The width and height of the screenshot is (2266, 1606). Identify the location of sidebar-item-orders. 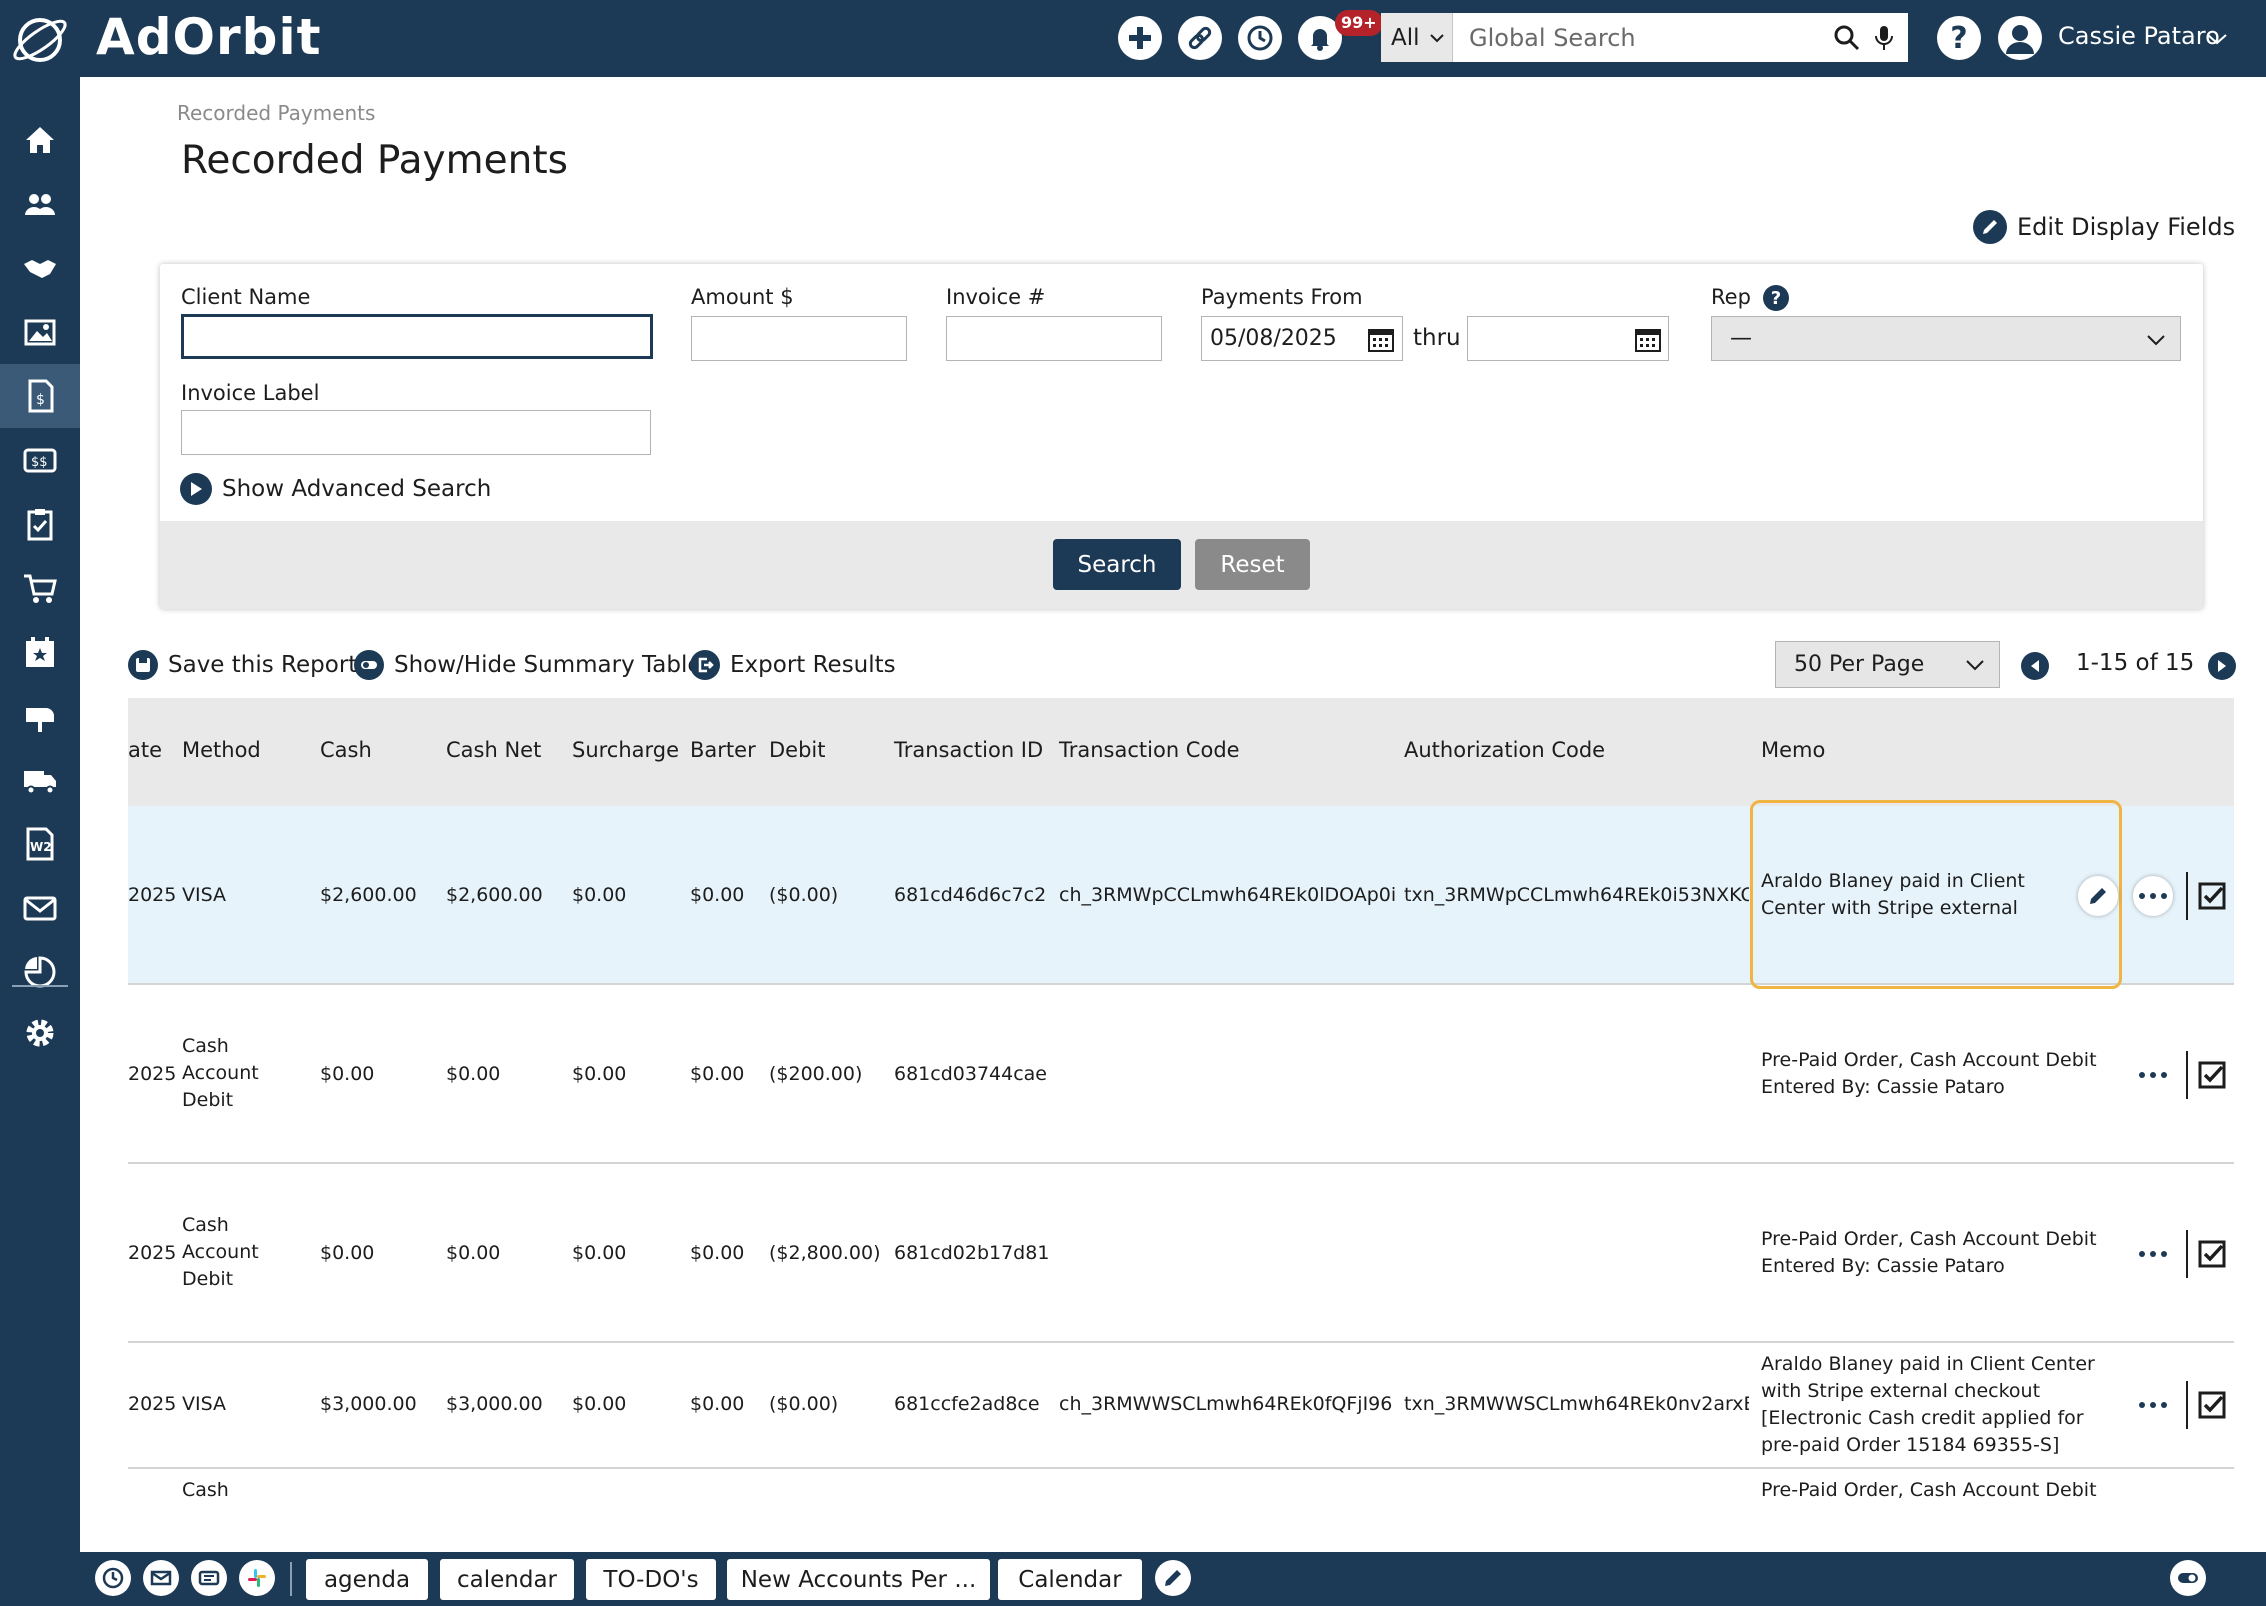
(40, 588).